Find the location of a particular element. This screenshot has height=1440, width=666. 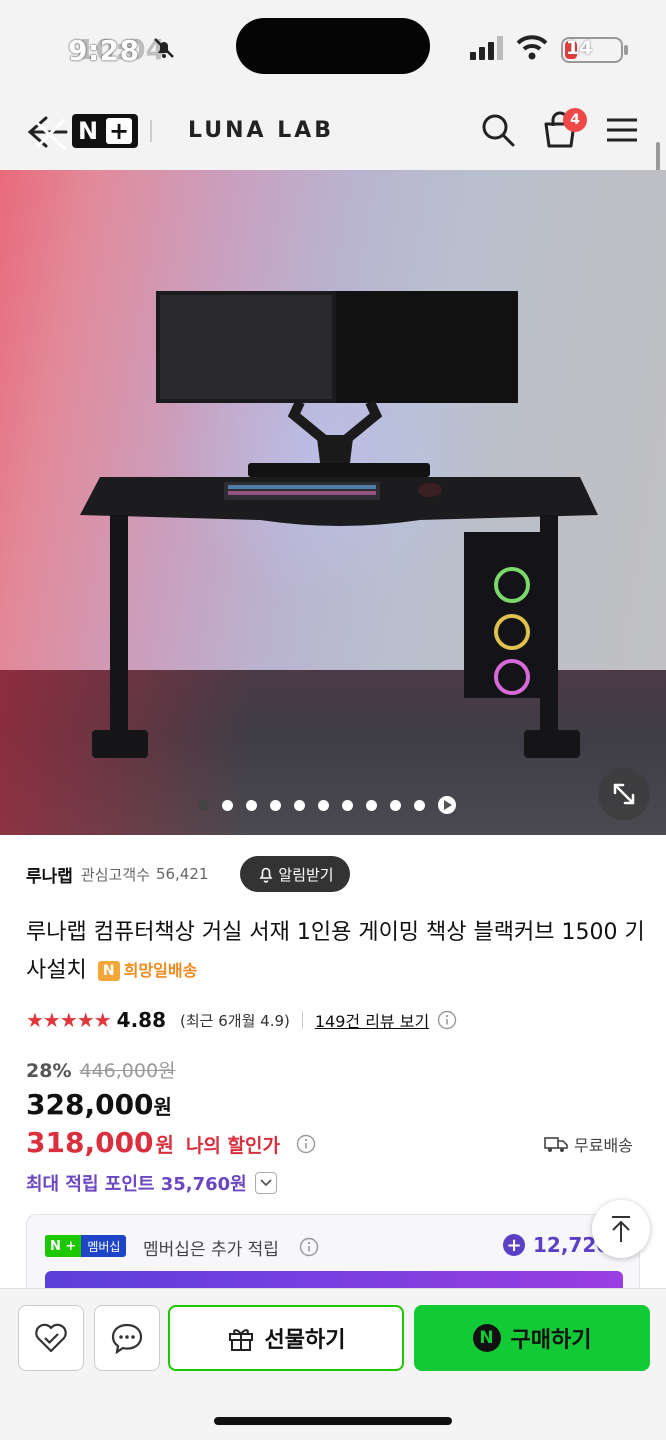

naver-n-icon: N is located at coordinates (108, 971).